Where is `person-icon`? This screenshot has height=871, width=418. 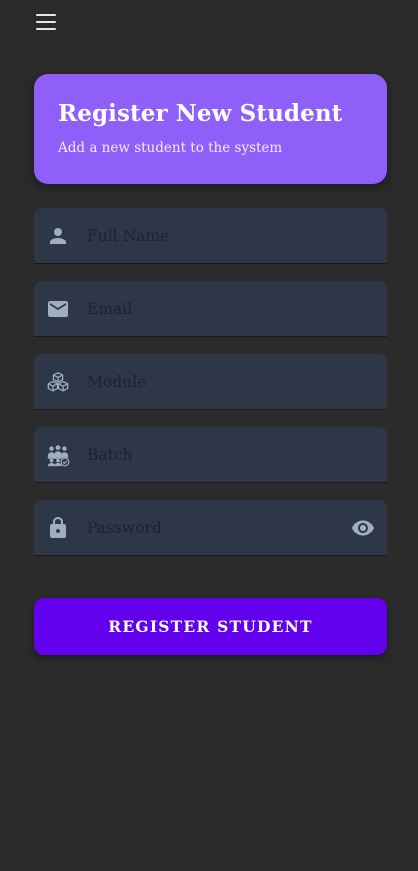 person-icon is located at coordinates (58, 236).